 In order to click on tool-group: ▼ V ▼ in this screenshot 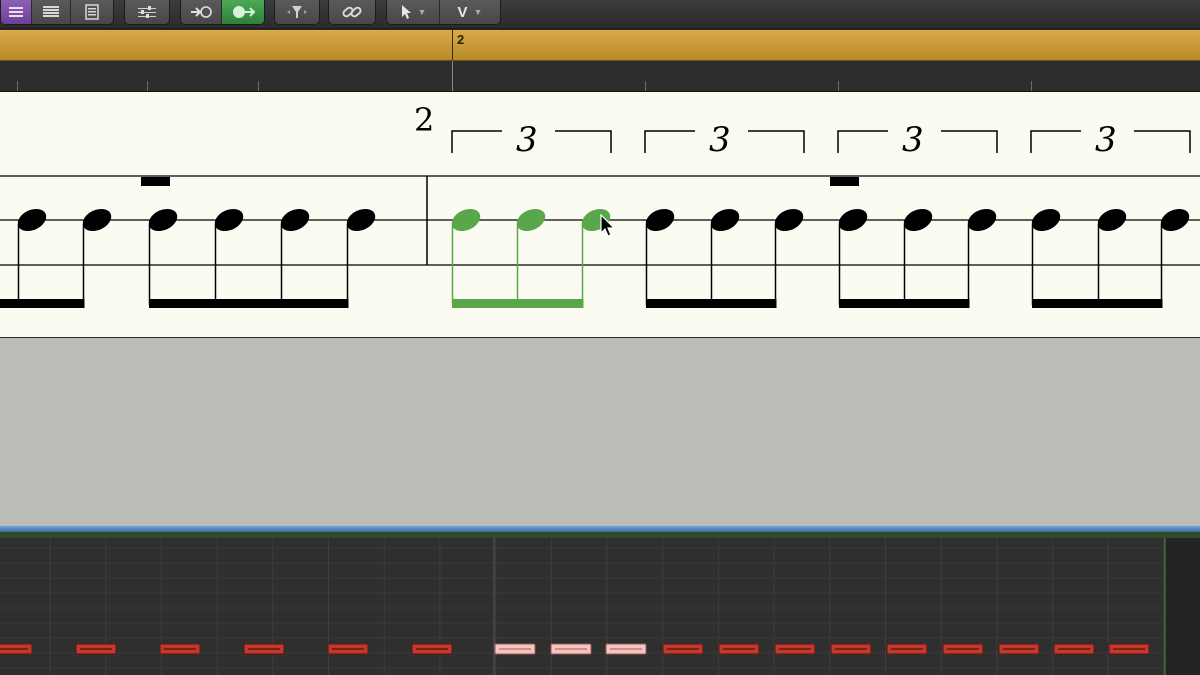, I will do `click(443, 12)`.